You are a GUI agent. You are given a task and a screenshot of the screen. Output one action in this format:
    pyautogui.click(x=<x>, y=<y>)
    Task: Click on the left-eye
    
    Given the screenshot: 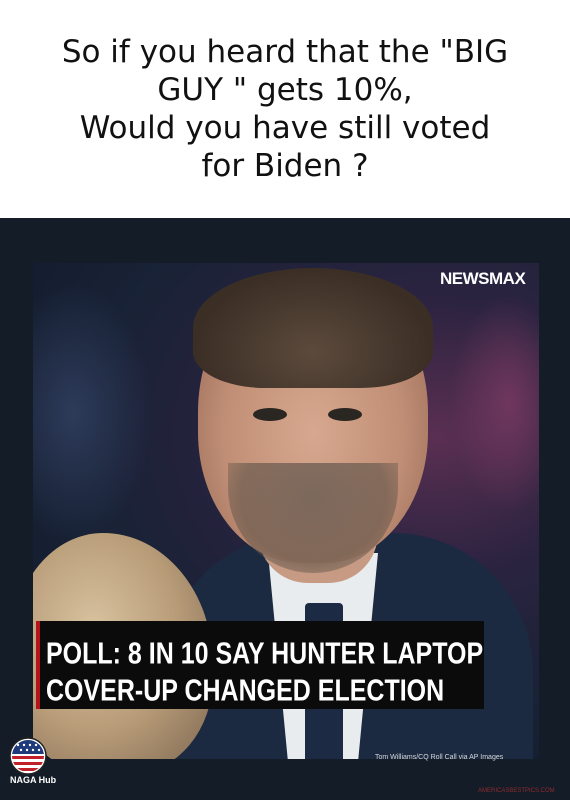 What is the action you would take?
    pyautogui.click(x=270, y=414)
    